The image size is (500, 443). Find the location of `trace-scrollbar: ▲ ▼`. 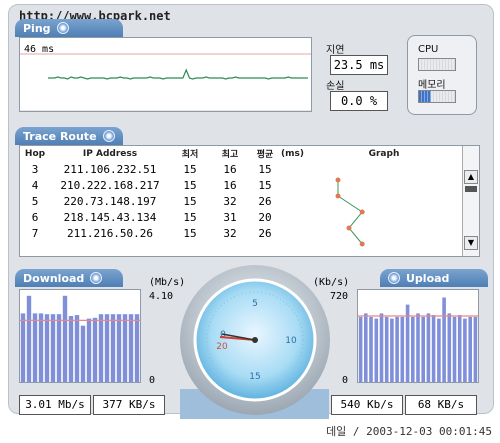

trace-scrollbar: ▲ ▼ is located at coordinates (470, 201).